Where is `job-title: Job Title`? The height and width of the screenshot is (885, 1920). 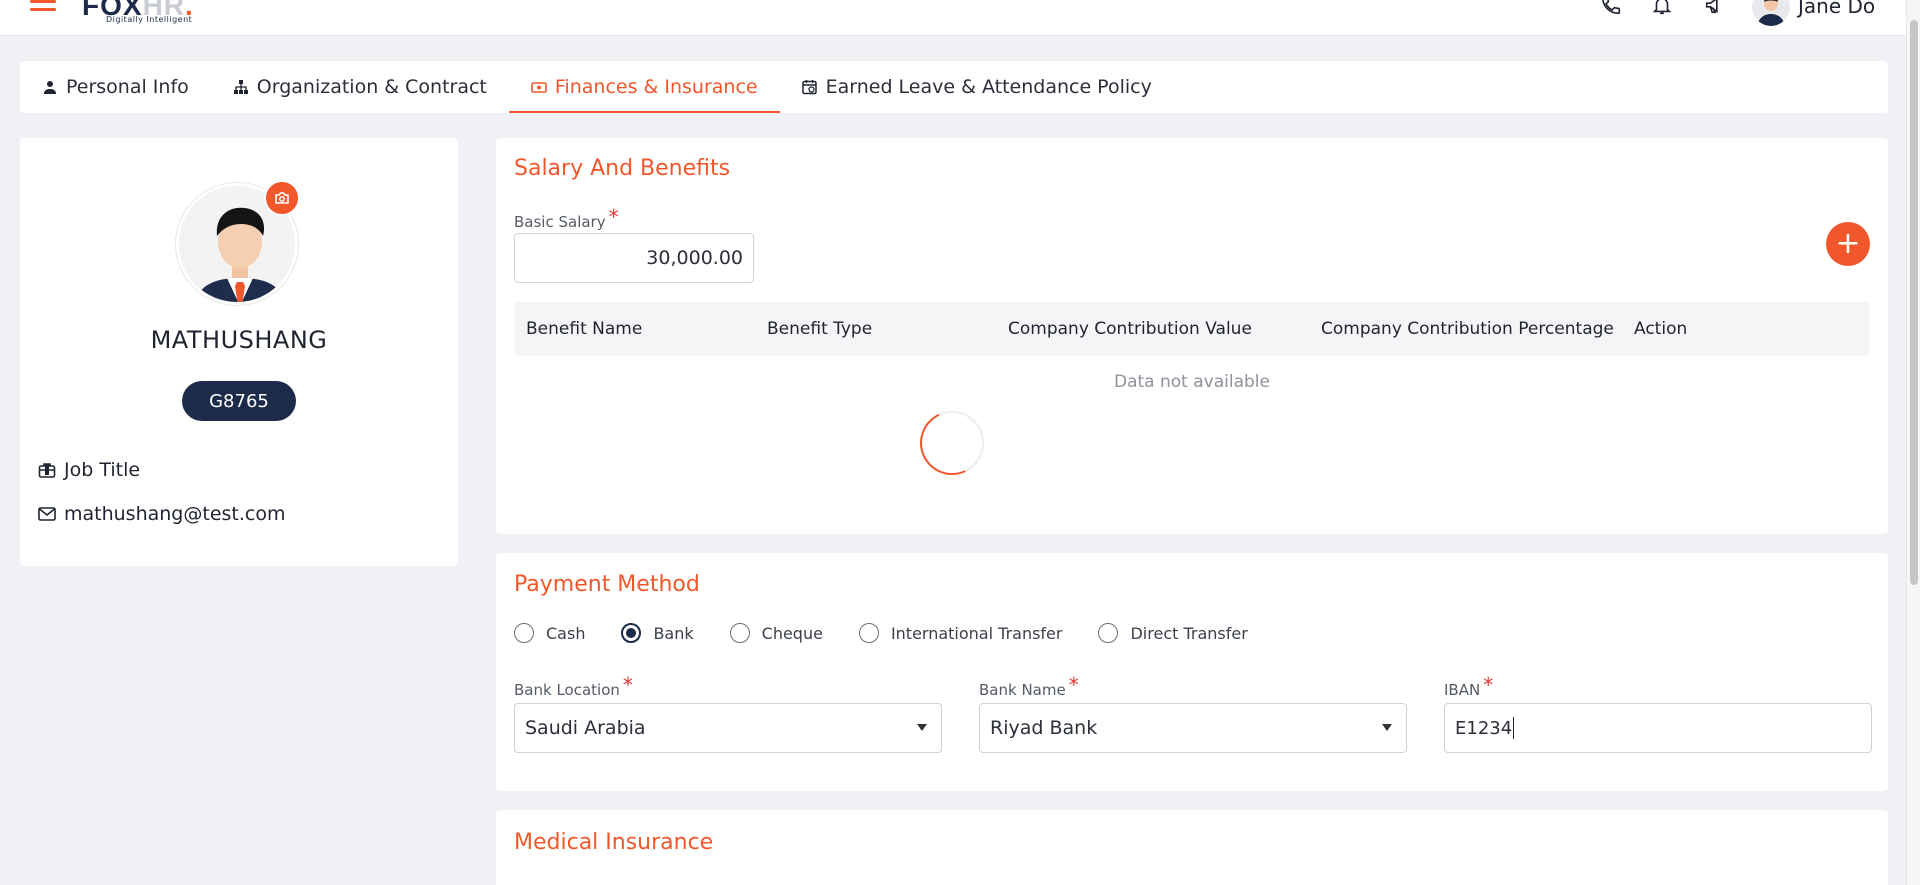 job-title: Job Title is located at coordinates (102, 470).